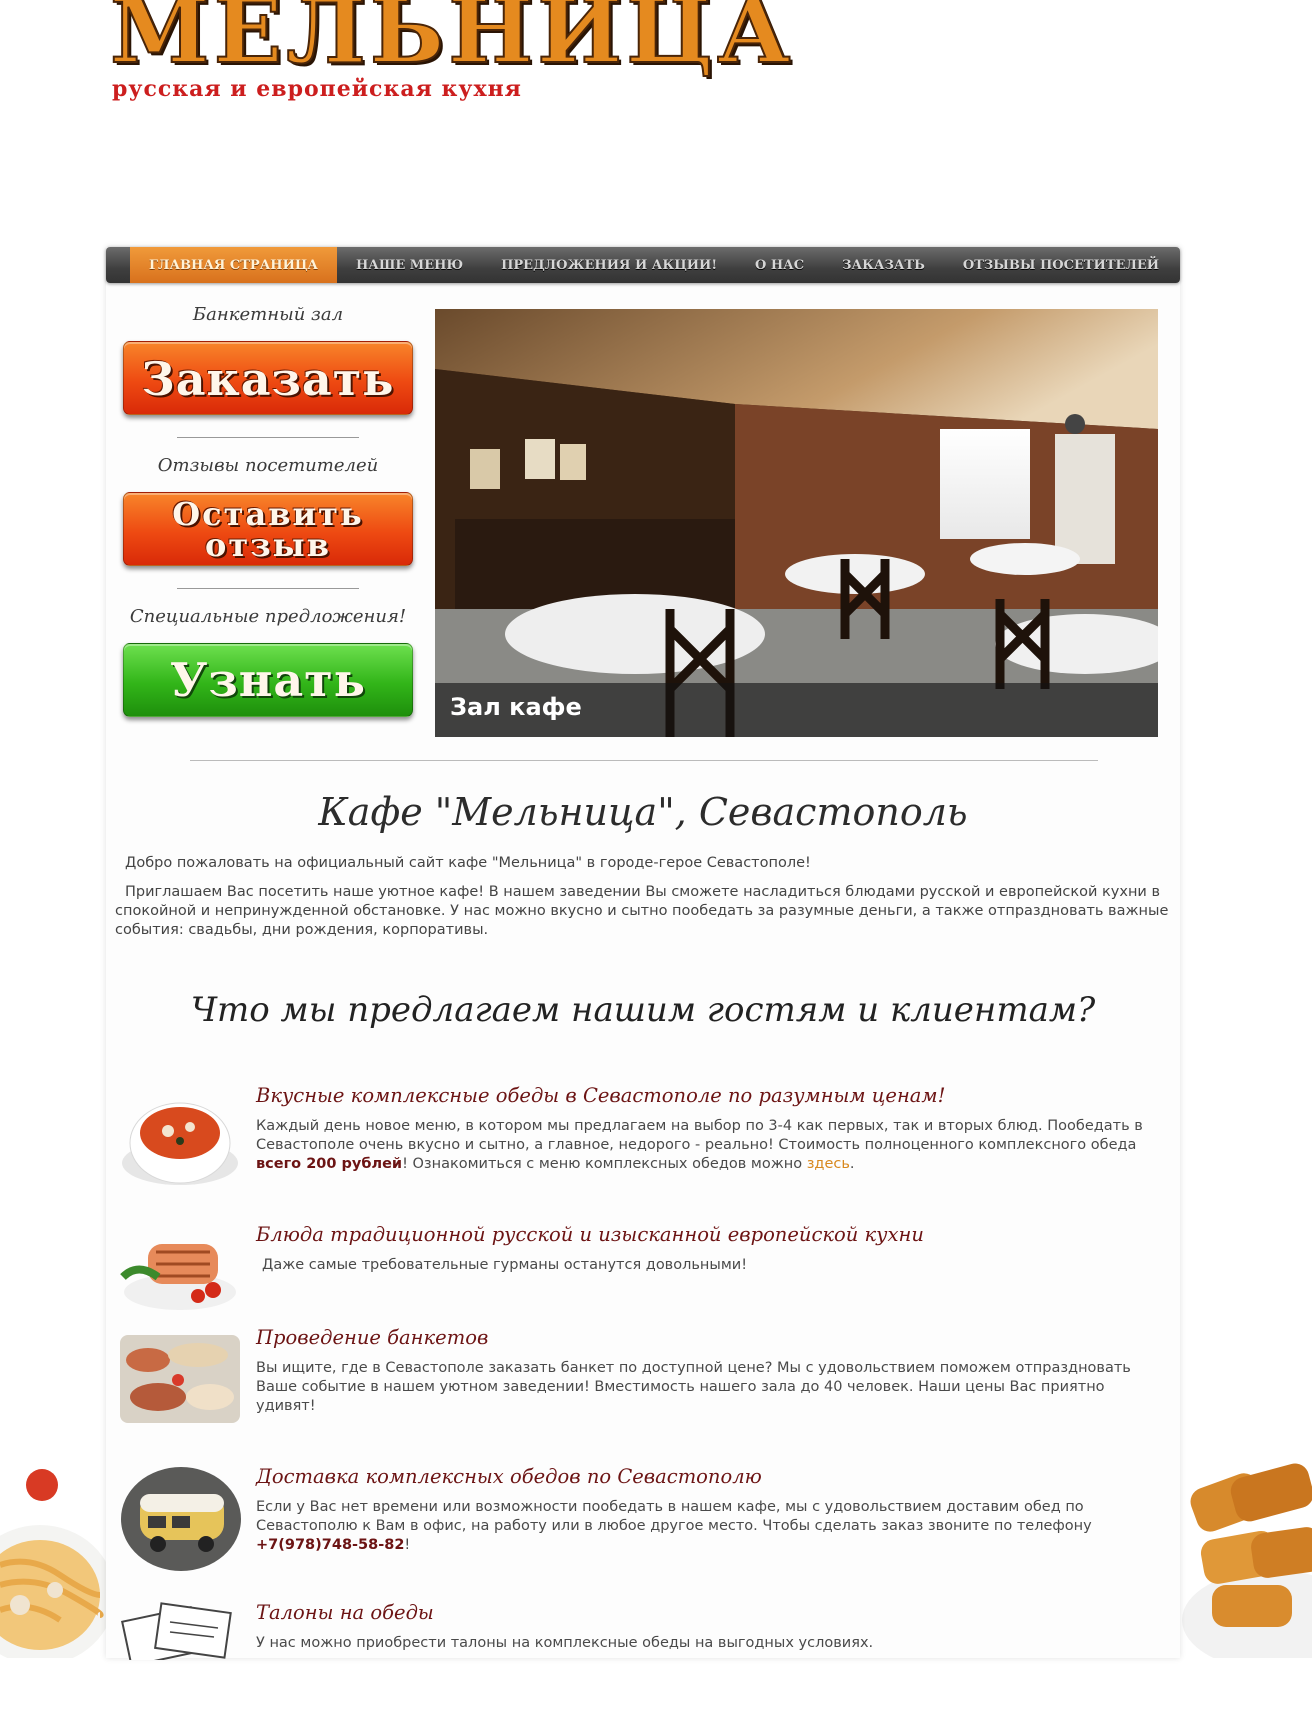 This screenshot has height=1710, width=1312. Describe the element at coordinates (1061, 265) in the screenshot. I see `nav-item-reviews: Отзывы посетителей` at that location.